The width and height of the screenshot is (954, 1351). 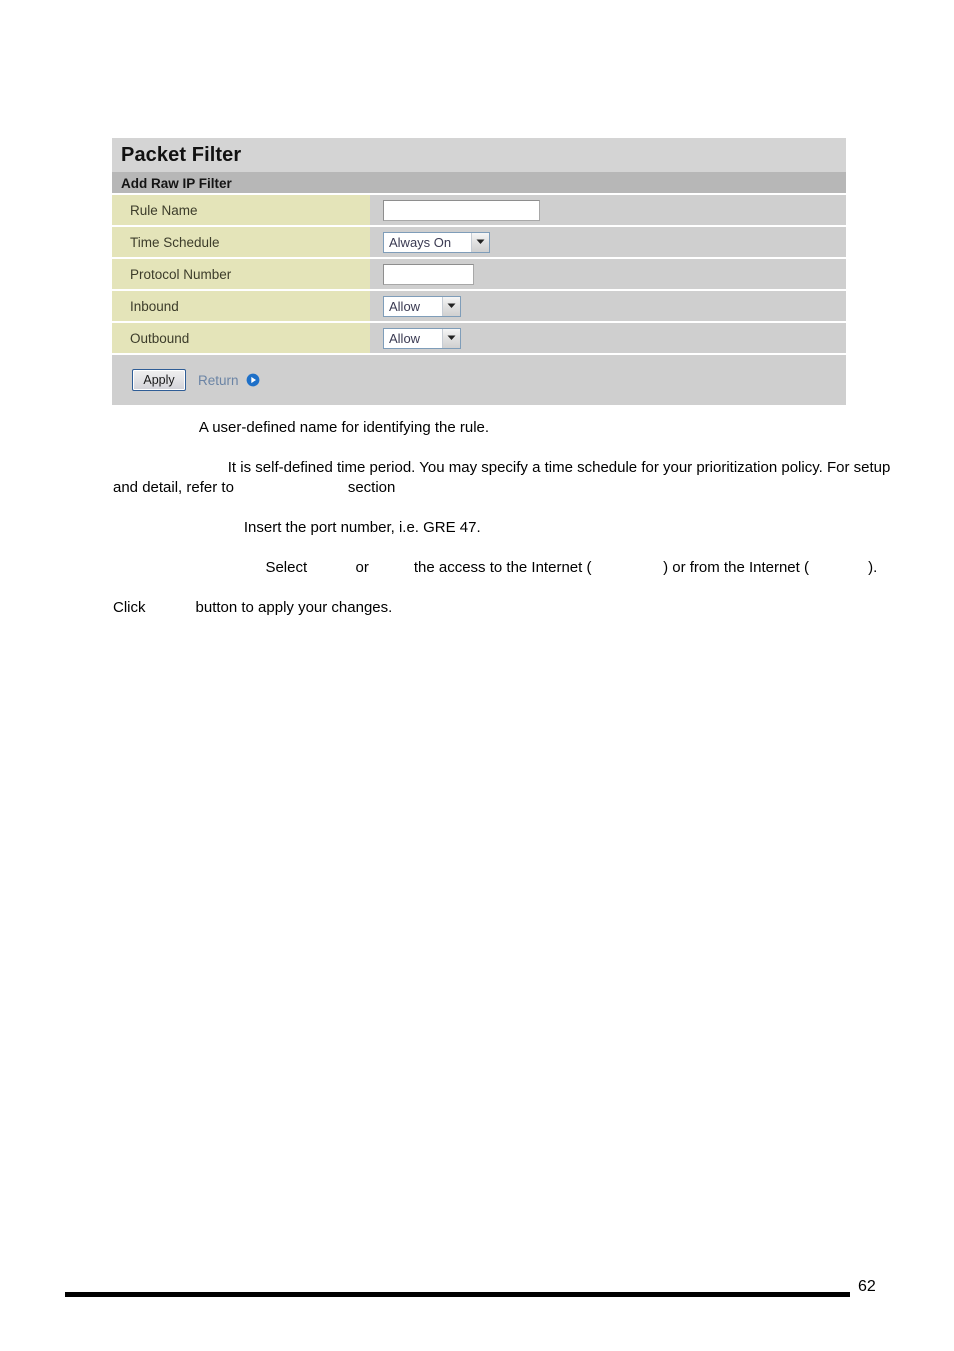 I want to click on protocol-number-input, so click(x=428, y=274).